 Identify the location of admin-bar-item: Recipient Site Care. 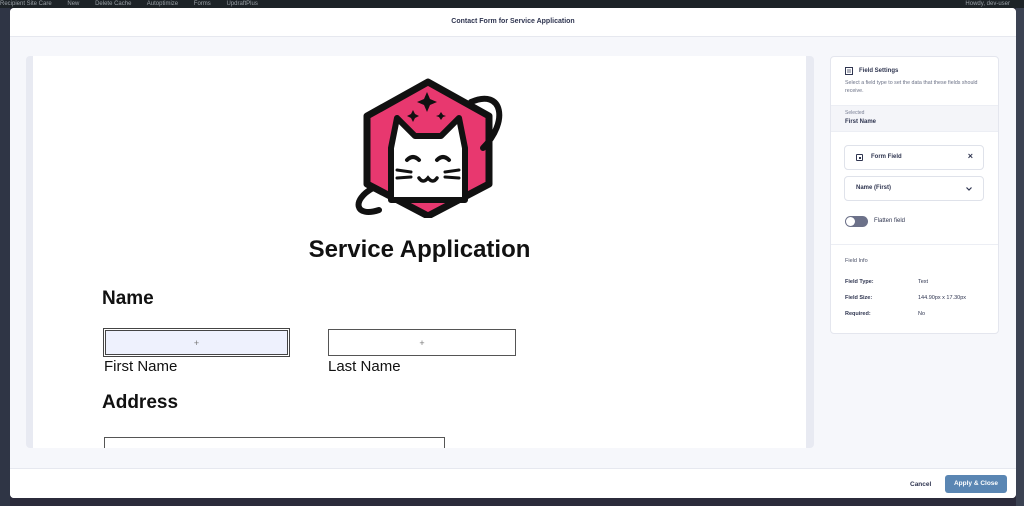
(26, 4).